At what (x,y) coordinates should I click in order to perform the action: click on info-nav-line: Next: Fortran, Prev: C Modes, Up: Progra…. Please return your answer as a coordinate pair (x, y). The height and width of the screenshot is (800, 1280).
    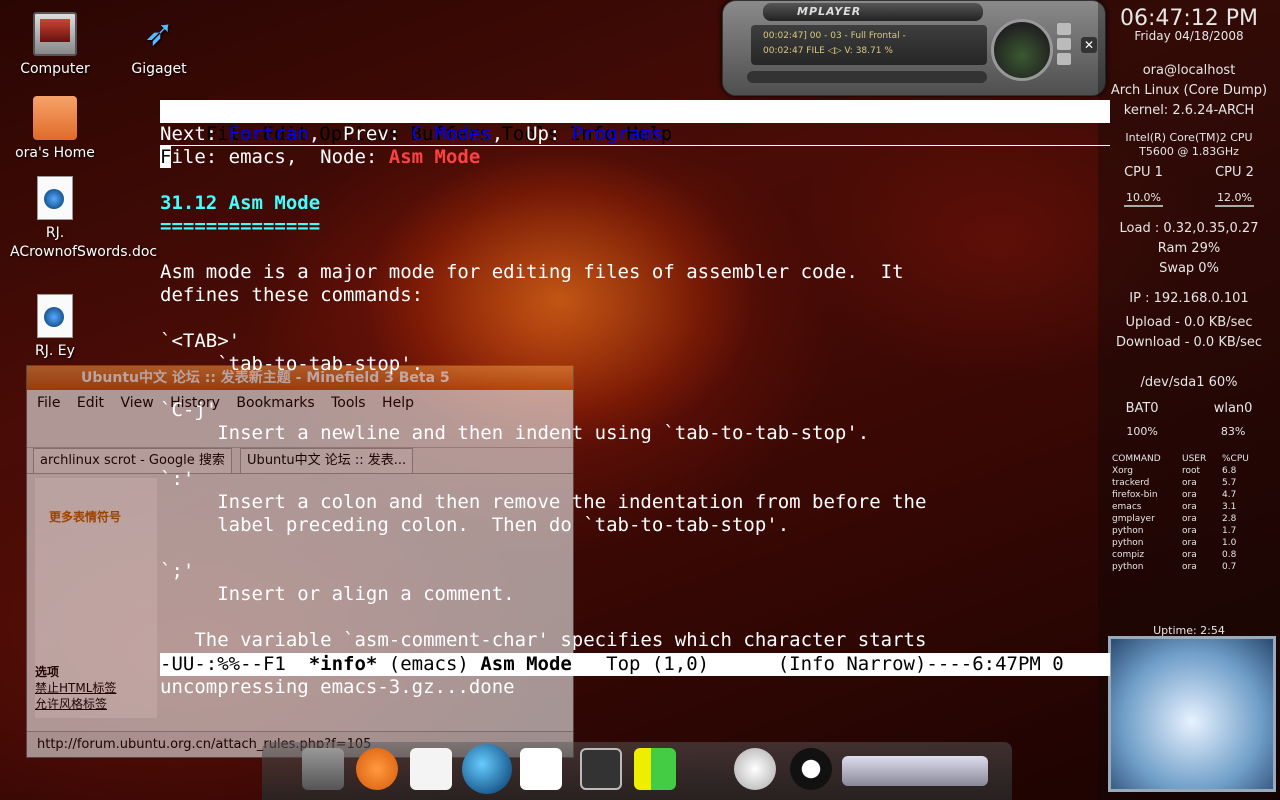
    Looking at the image, I should click on (635, 134).